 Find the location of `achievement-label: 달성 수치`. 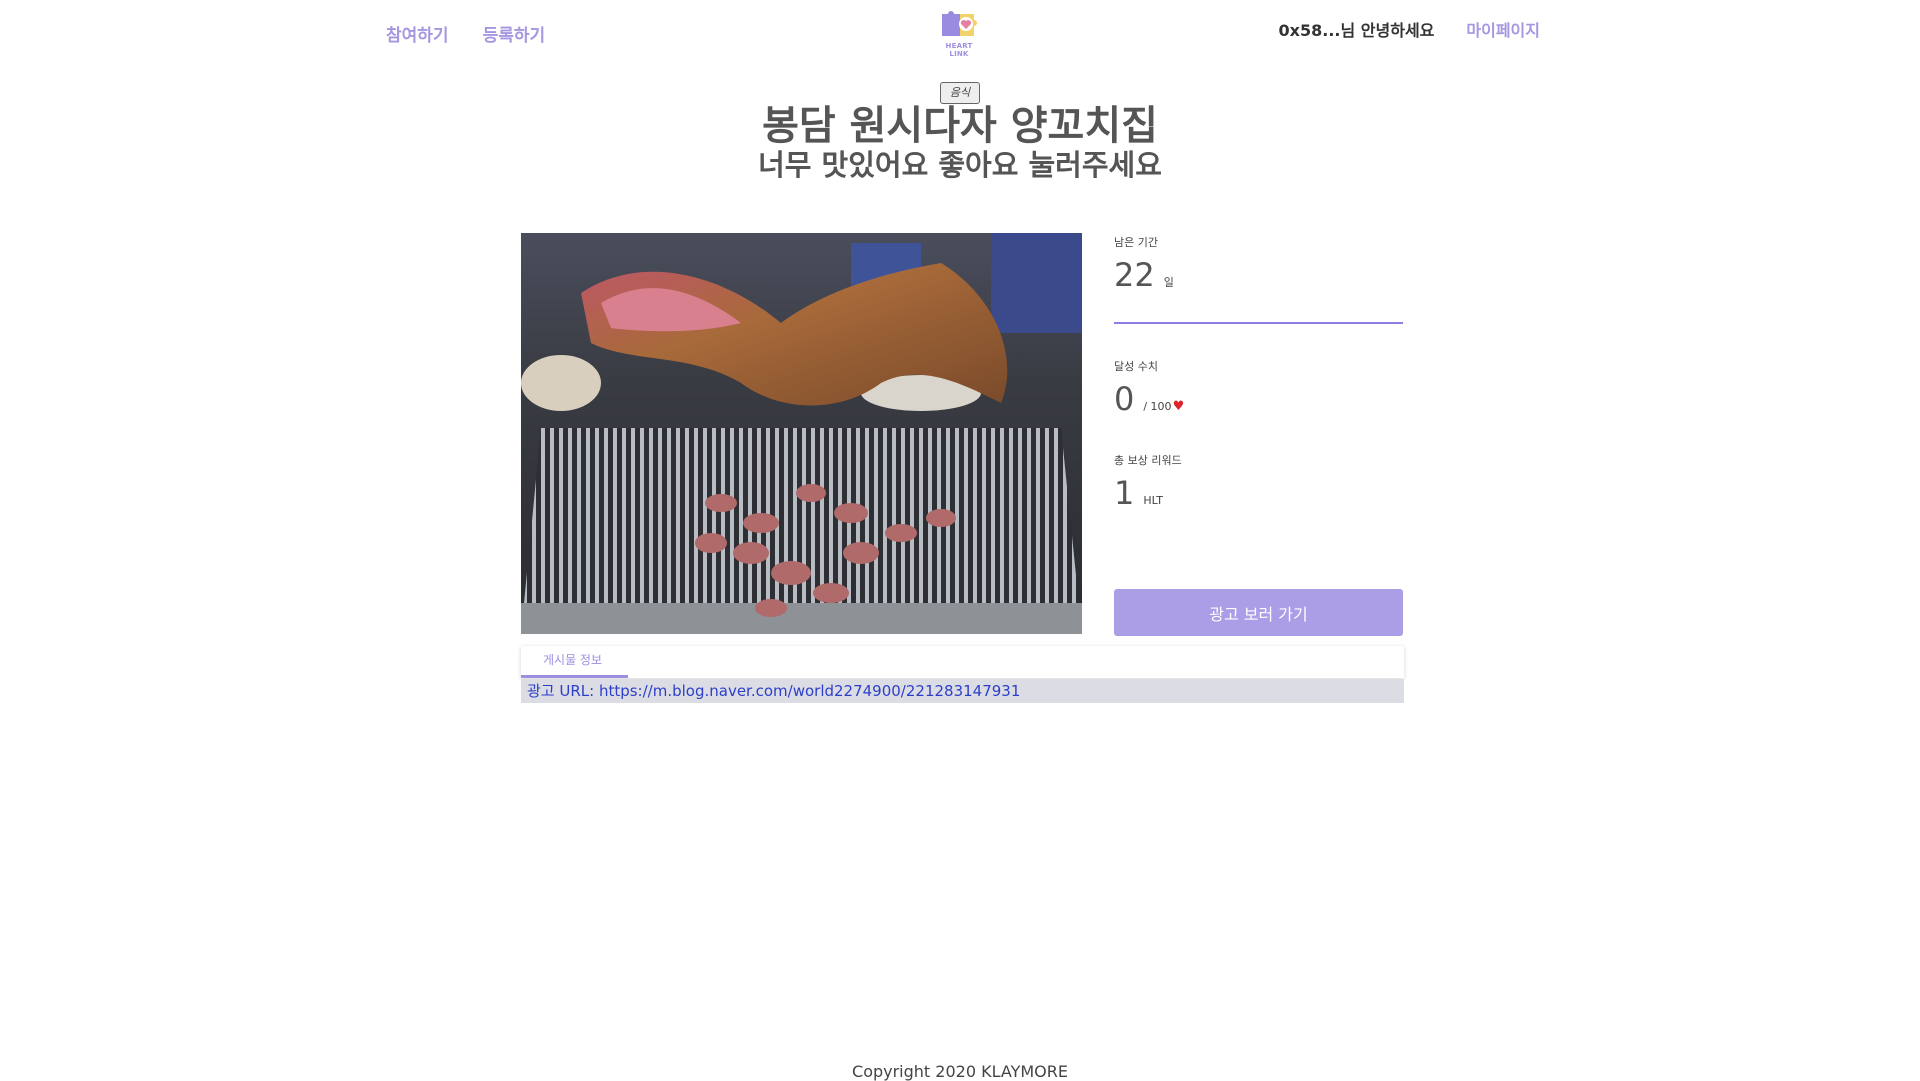

achievement-label: 달성 수치 is located at coordinates (1136, 366).